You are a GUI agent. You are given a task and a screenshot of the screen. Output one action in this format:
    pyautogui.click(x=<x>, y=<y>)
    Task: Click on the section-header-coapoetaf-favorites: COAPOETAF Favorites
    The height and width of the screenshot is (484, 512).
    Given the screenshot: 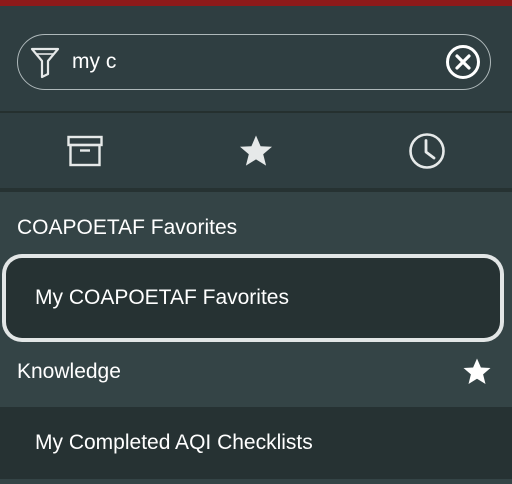 What is the action you would take?
    pyautogui.click(x=256, y=228)
    